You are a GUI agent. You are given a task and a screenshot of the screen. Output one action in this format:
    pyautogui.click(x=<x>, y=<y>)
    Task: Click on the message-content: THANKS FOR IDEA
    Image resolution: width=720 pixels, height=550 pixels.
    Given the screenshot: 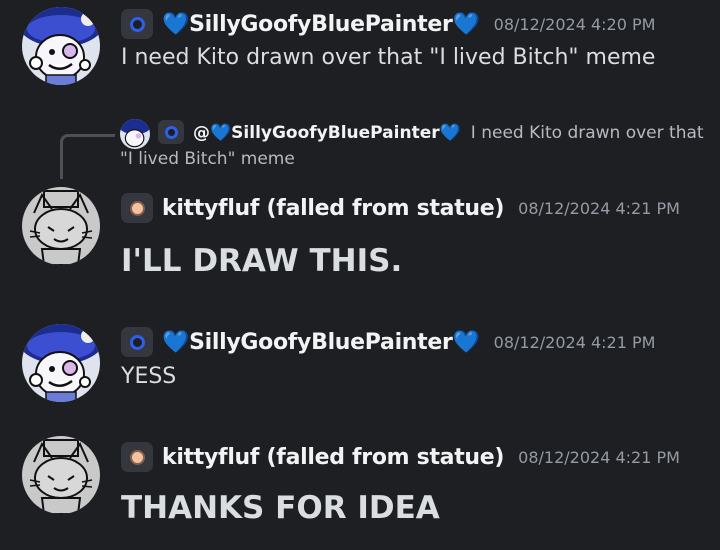 What is the action you would take?
    pyautogui.click(x=280, y=508)
    